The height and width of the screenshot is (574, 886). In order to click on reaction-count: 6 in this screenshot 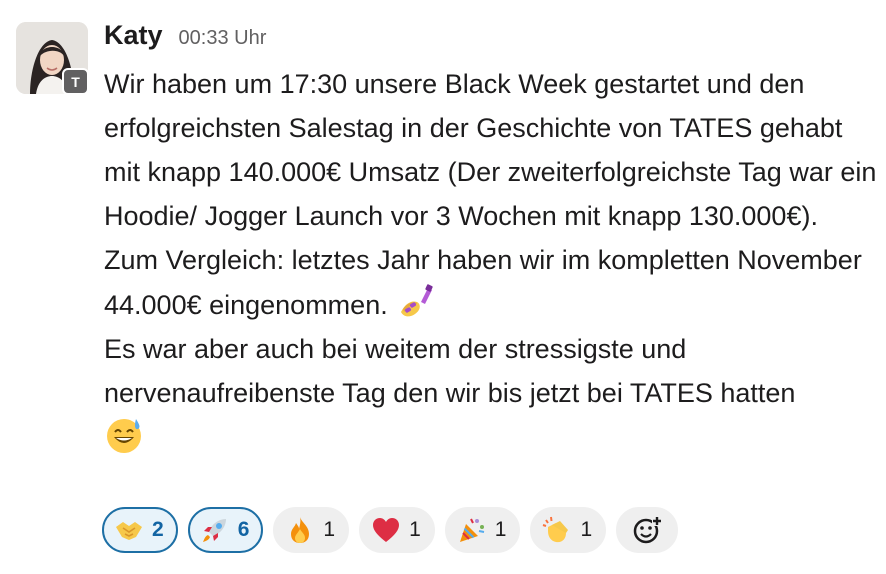, I will do `click(243, 529)`.